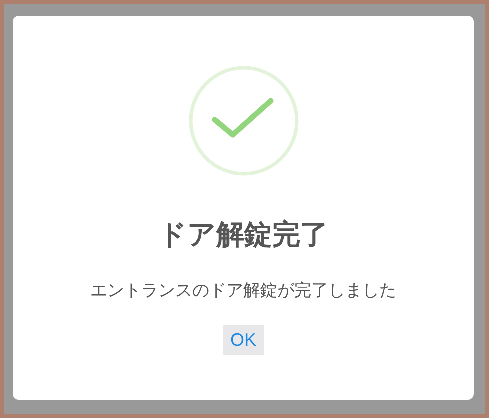  Describe the element at coordinates (244, 121) in the screenshot. I see `check-circle-icon` at that location.